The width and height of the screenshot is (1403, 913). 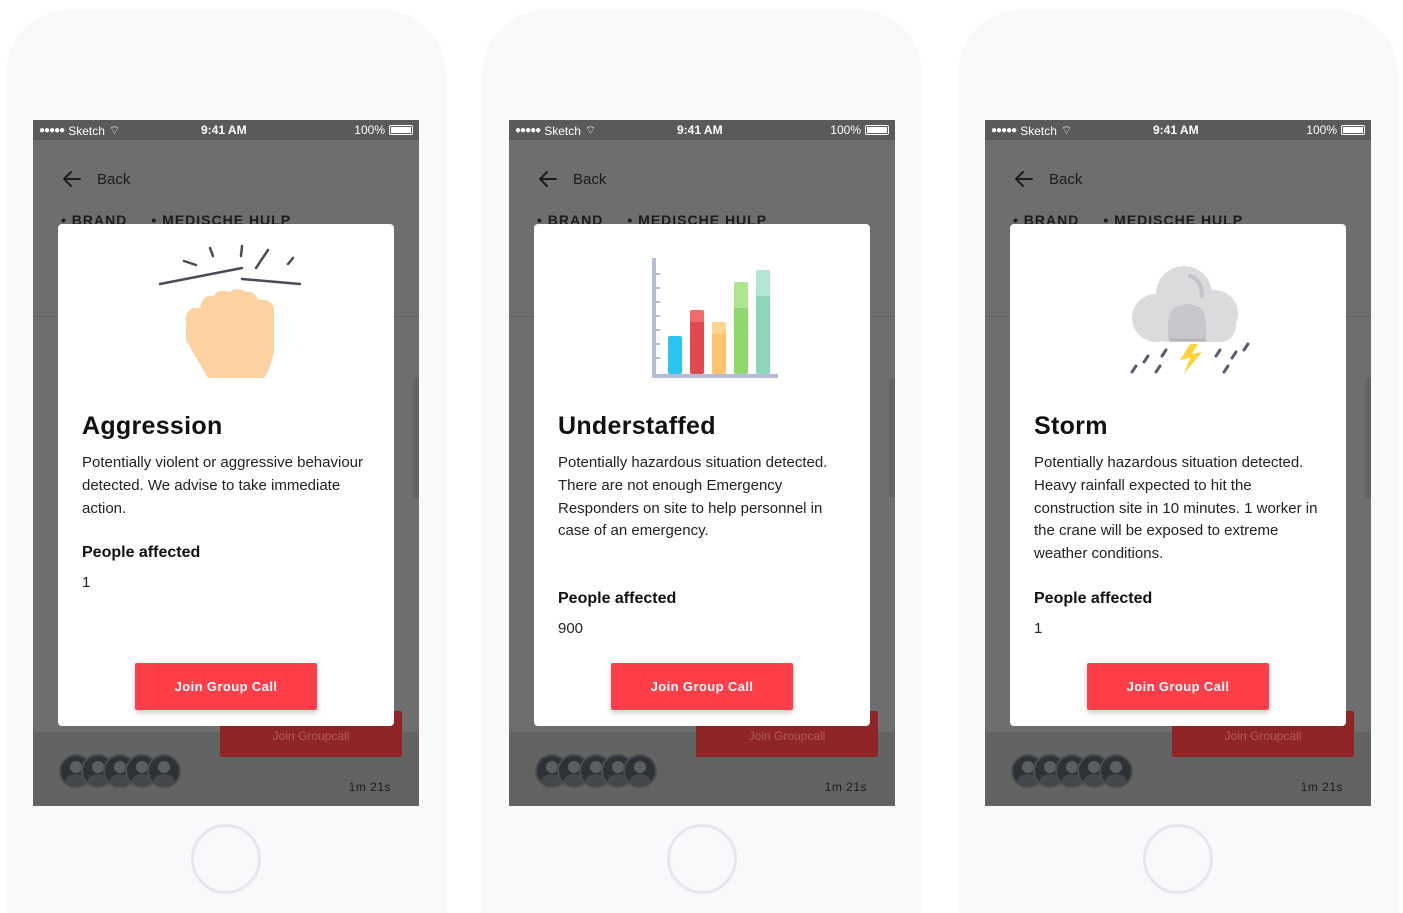 I want to click on bar-chart-icon, so click(x=715, y=318).